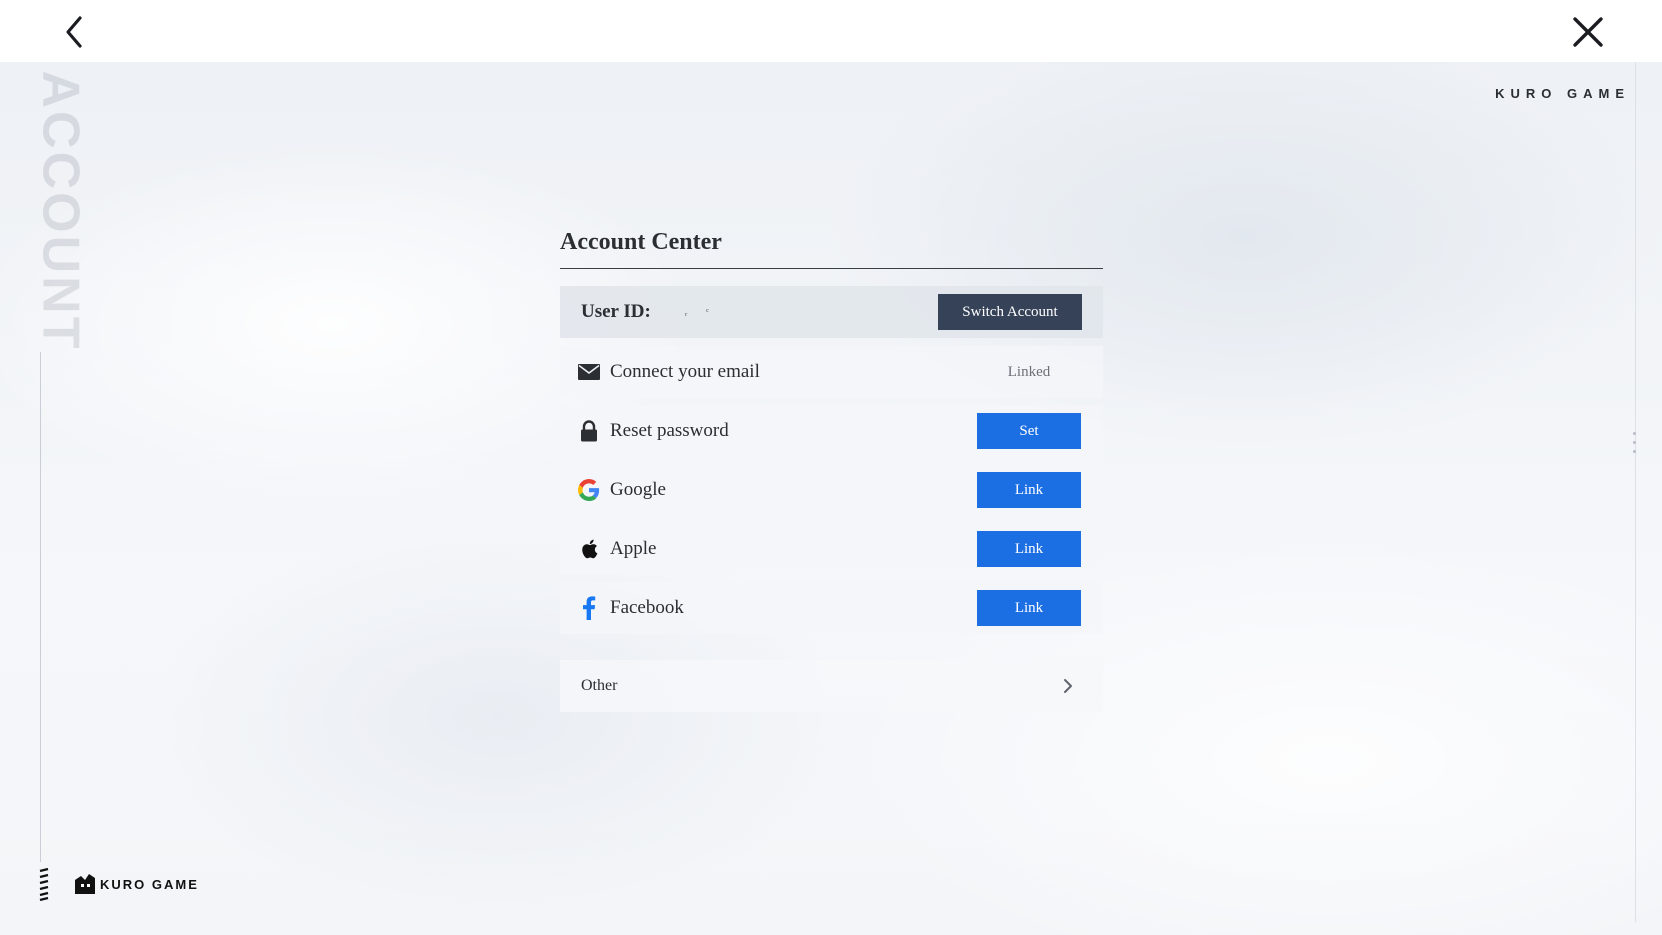 This screenshot has width=1662, height=935. I want to click on side-watermark: ACCOUNT, so click(60, 211).